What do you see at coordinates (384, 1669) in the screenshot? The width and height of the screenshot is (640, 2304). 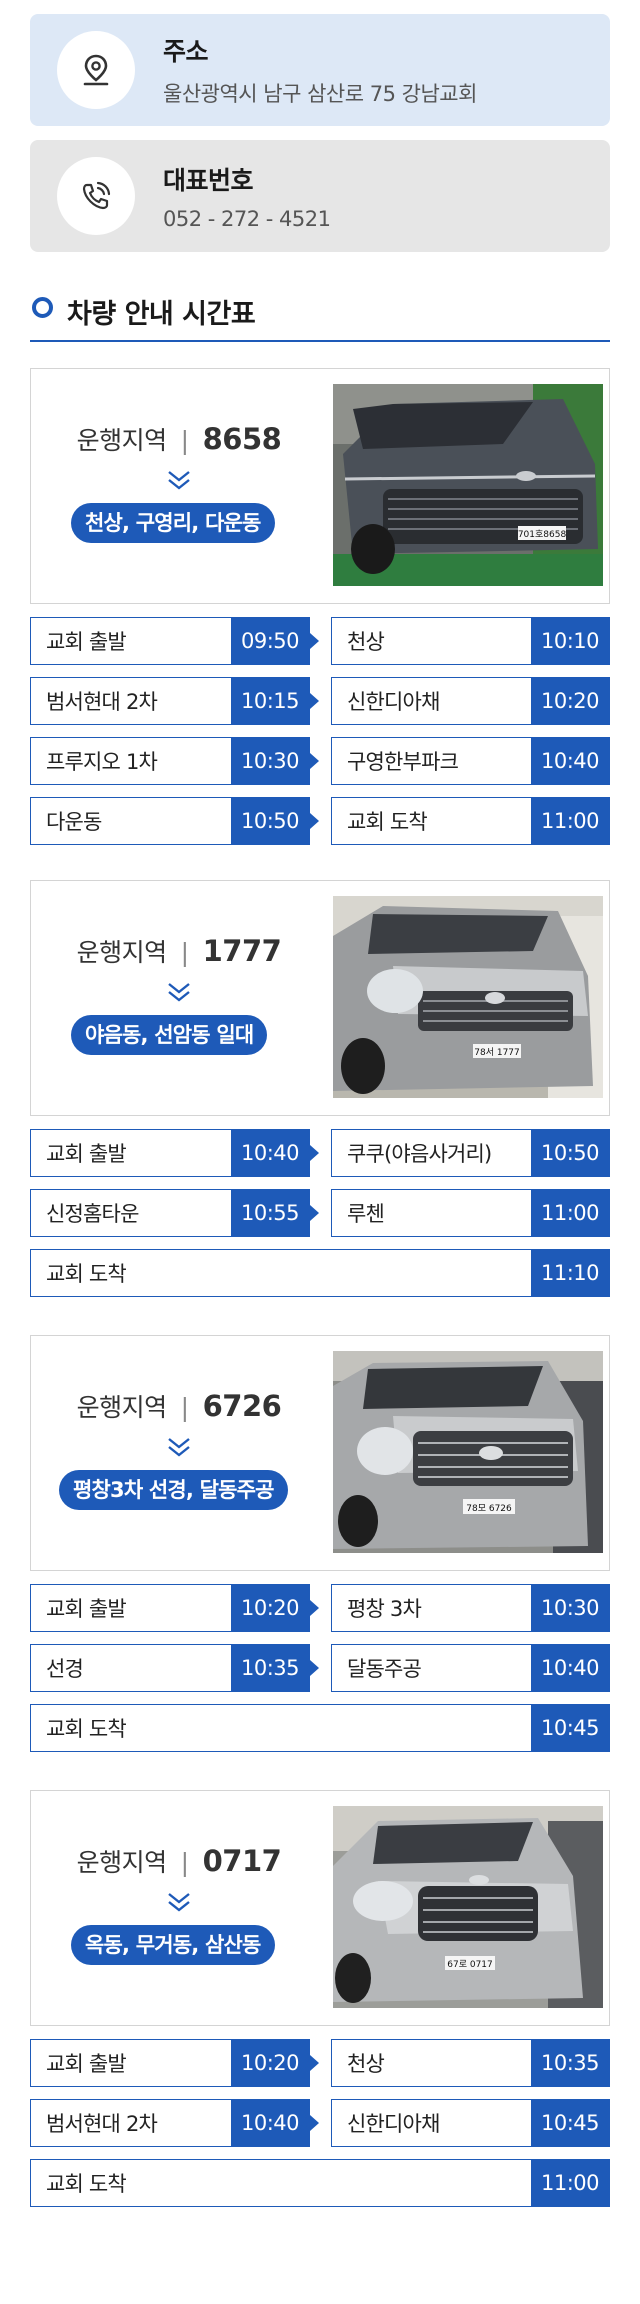 I see `stop-name: 달동주공` at bounding box center [384, 1669].